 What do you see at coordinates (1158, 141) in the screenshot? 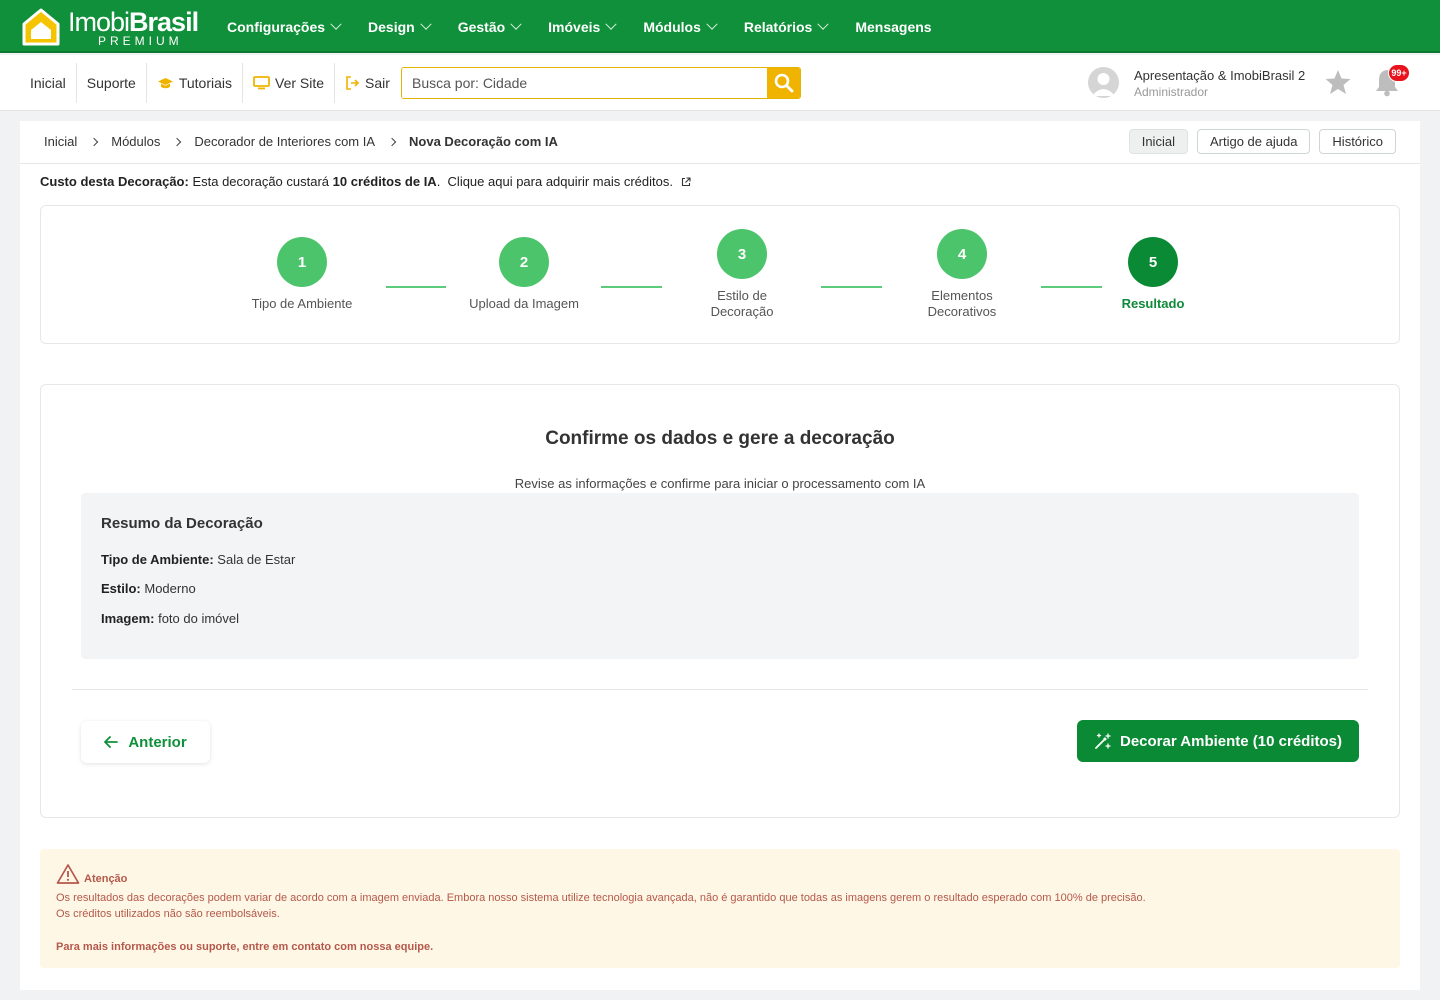
I see `inicial-button: Inicial` at bounding box center [1158, 141].